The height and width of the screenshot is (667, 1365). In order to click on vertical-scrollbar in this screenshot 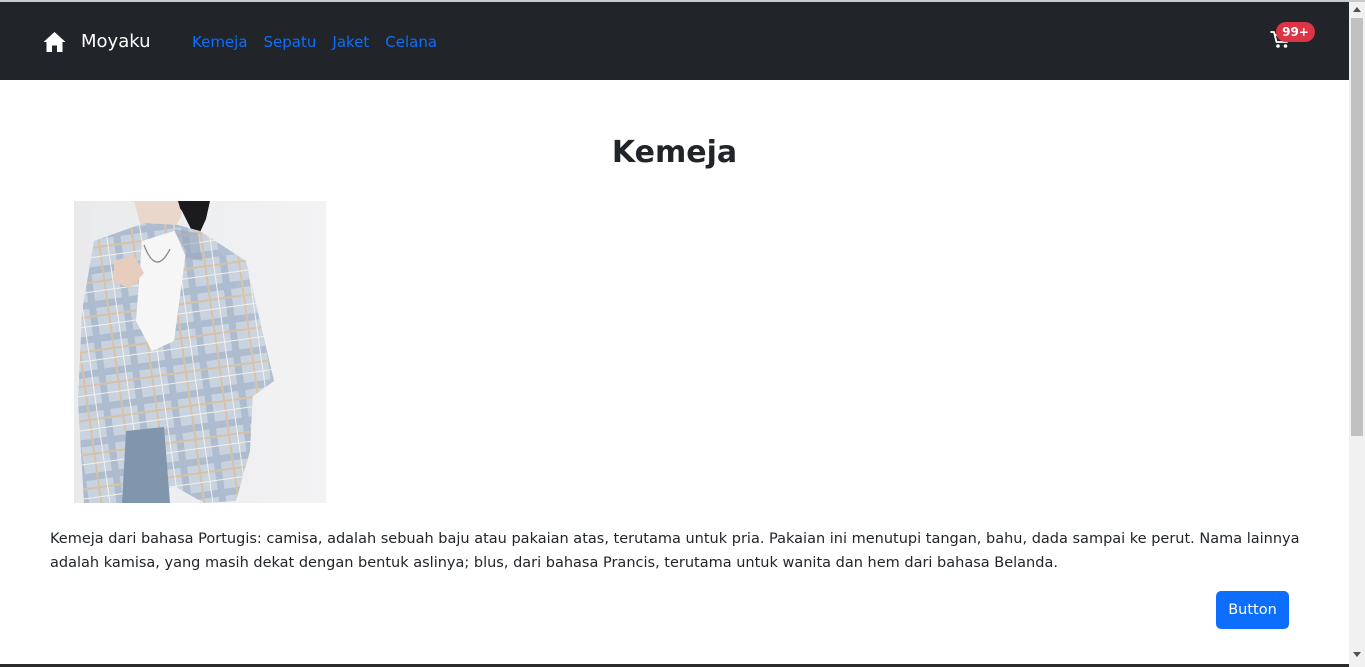, I will do `click(1357, 334)`.